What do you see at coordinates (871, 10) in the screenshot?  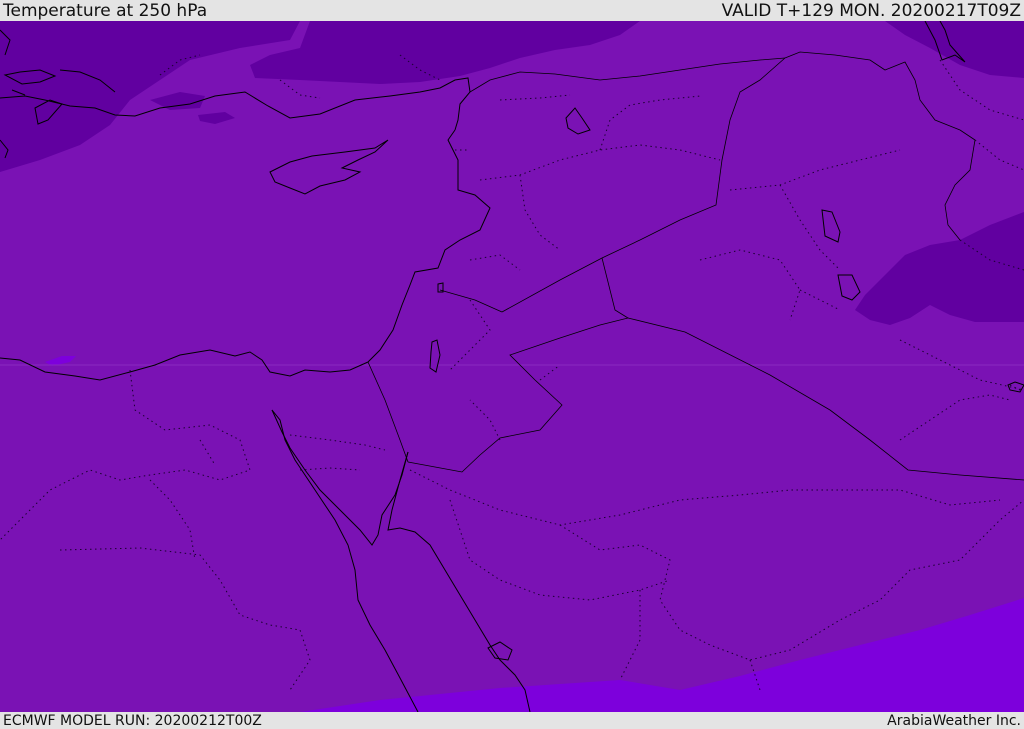 I see `valid-time: VALID T+129 MON. 20200217T09Z` at bounding box center [871, 10].